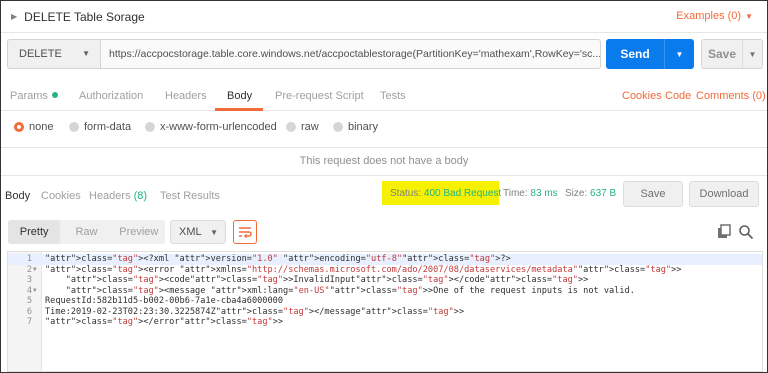  I want to click on line-number: 2, so click(29, 269).